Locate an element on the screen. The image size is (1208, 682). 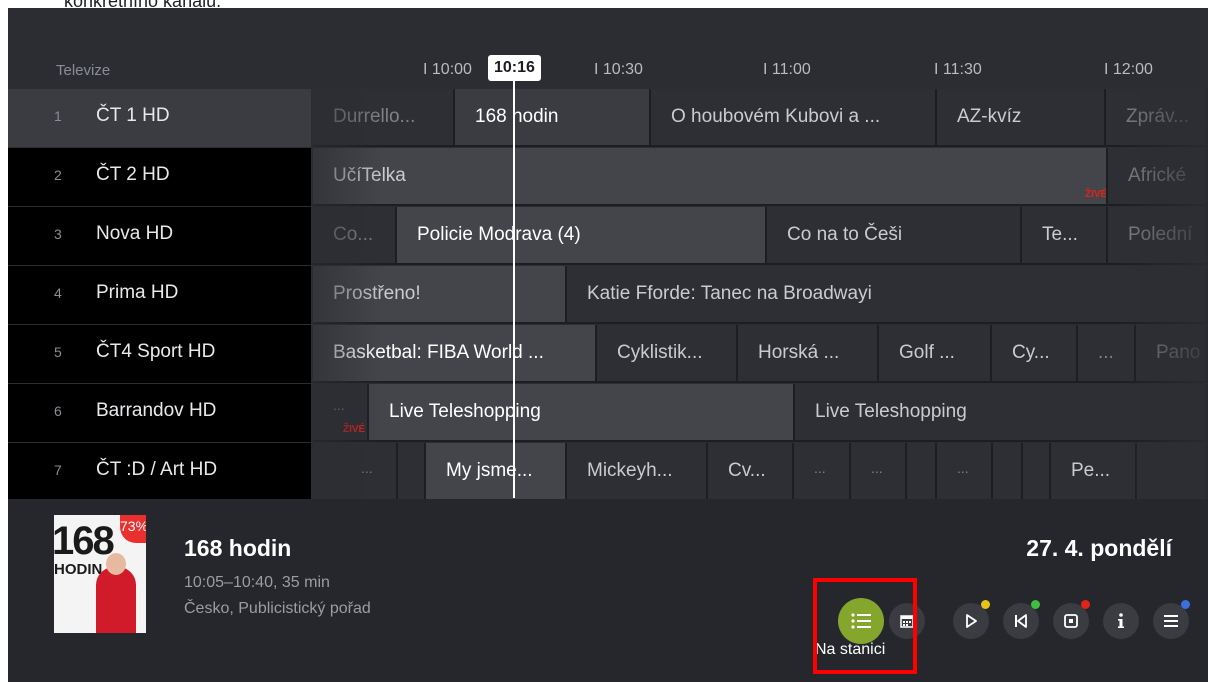
channel-number: 6 is located at coordinates (58, 411).